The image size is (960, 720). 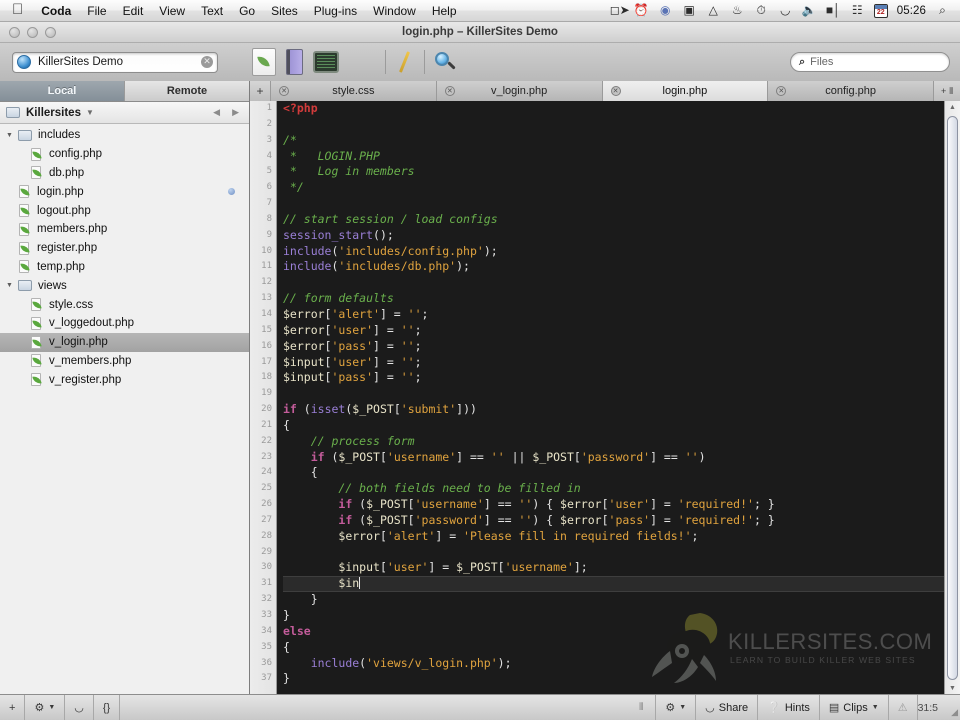 I want to click on editor-scrollbar: ▲ ▼, so click(x=952, y=398).